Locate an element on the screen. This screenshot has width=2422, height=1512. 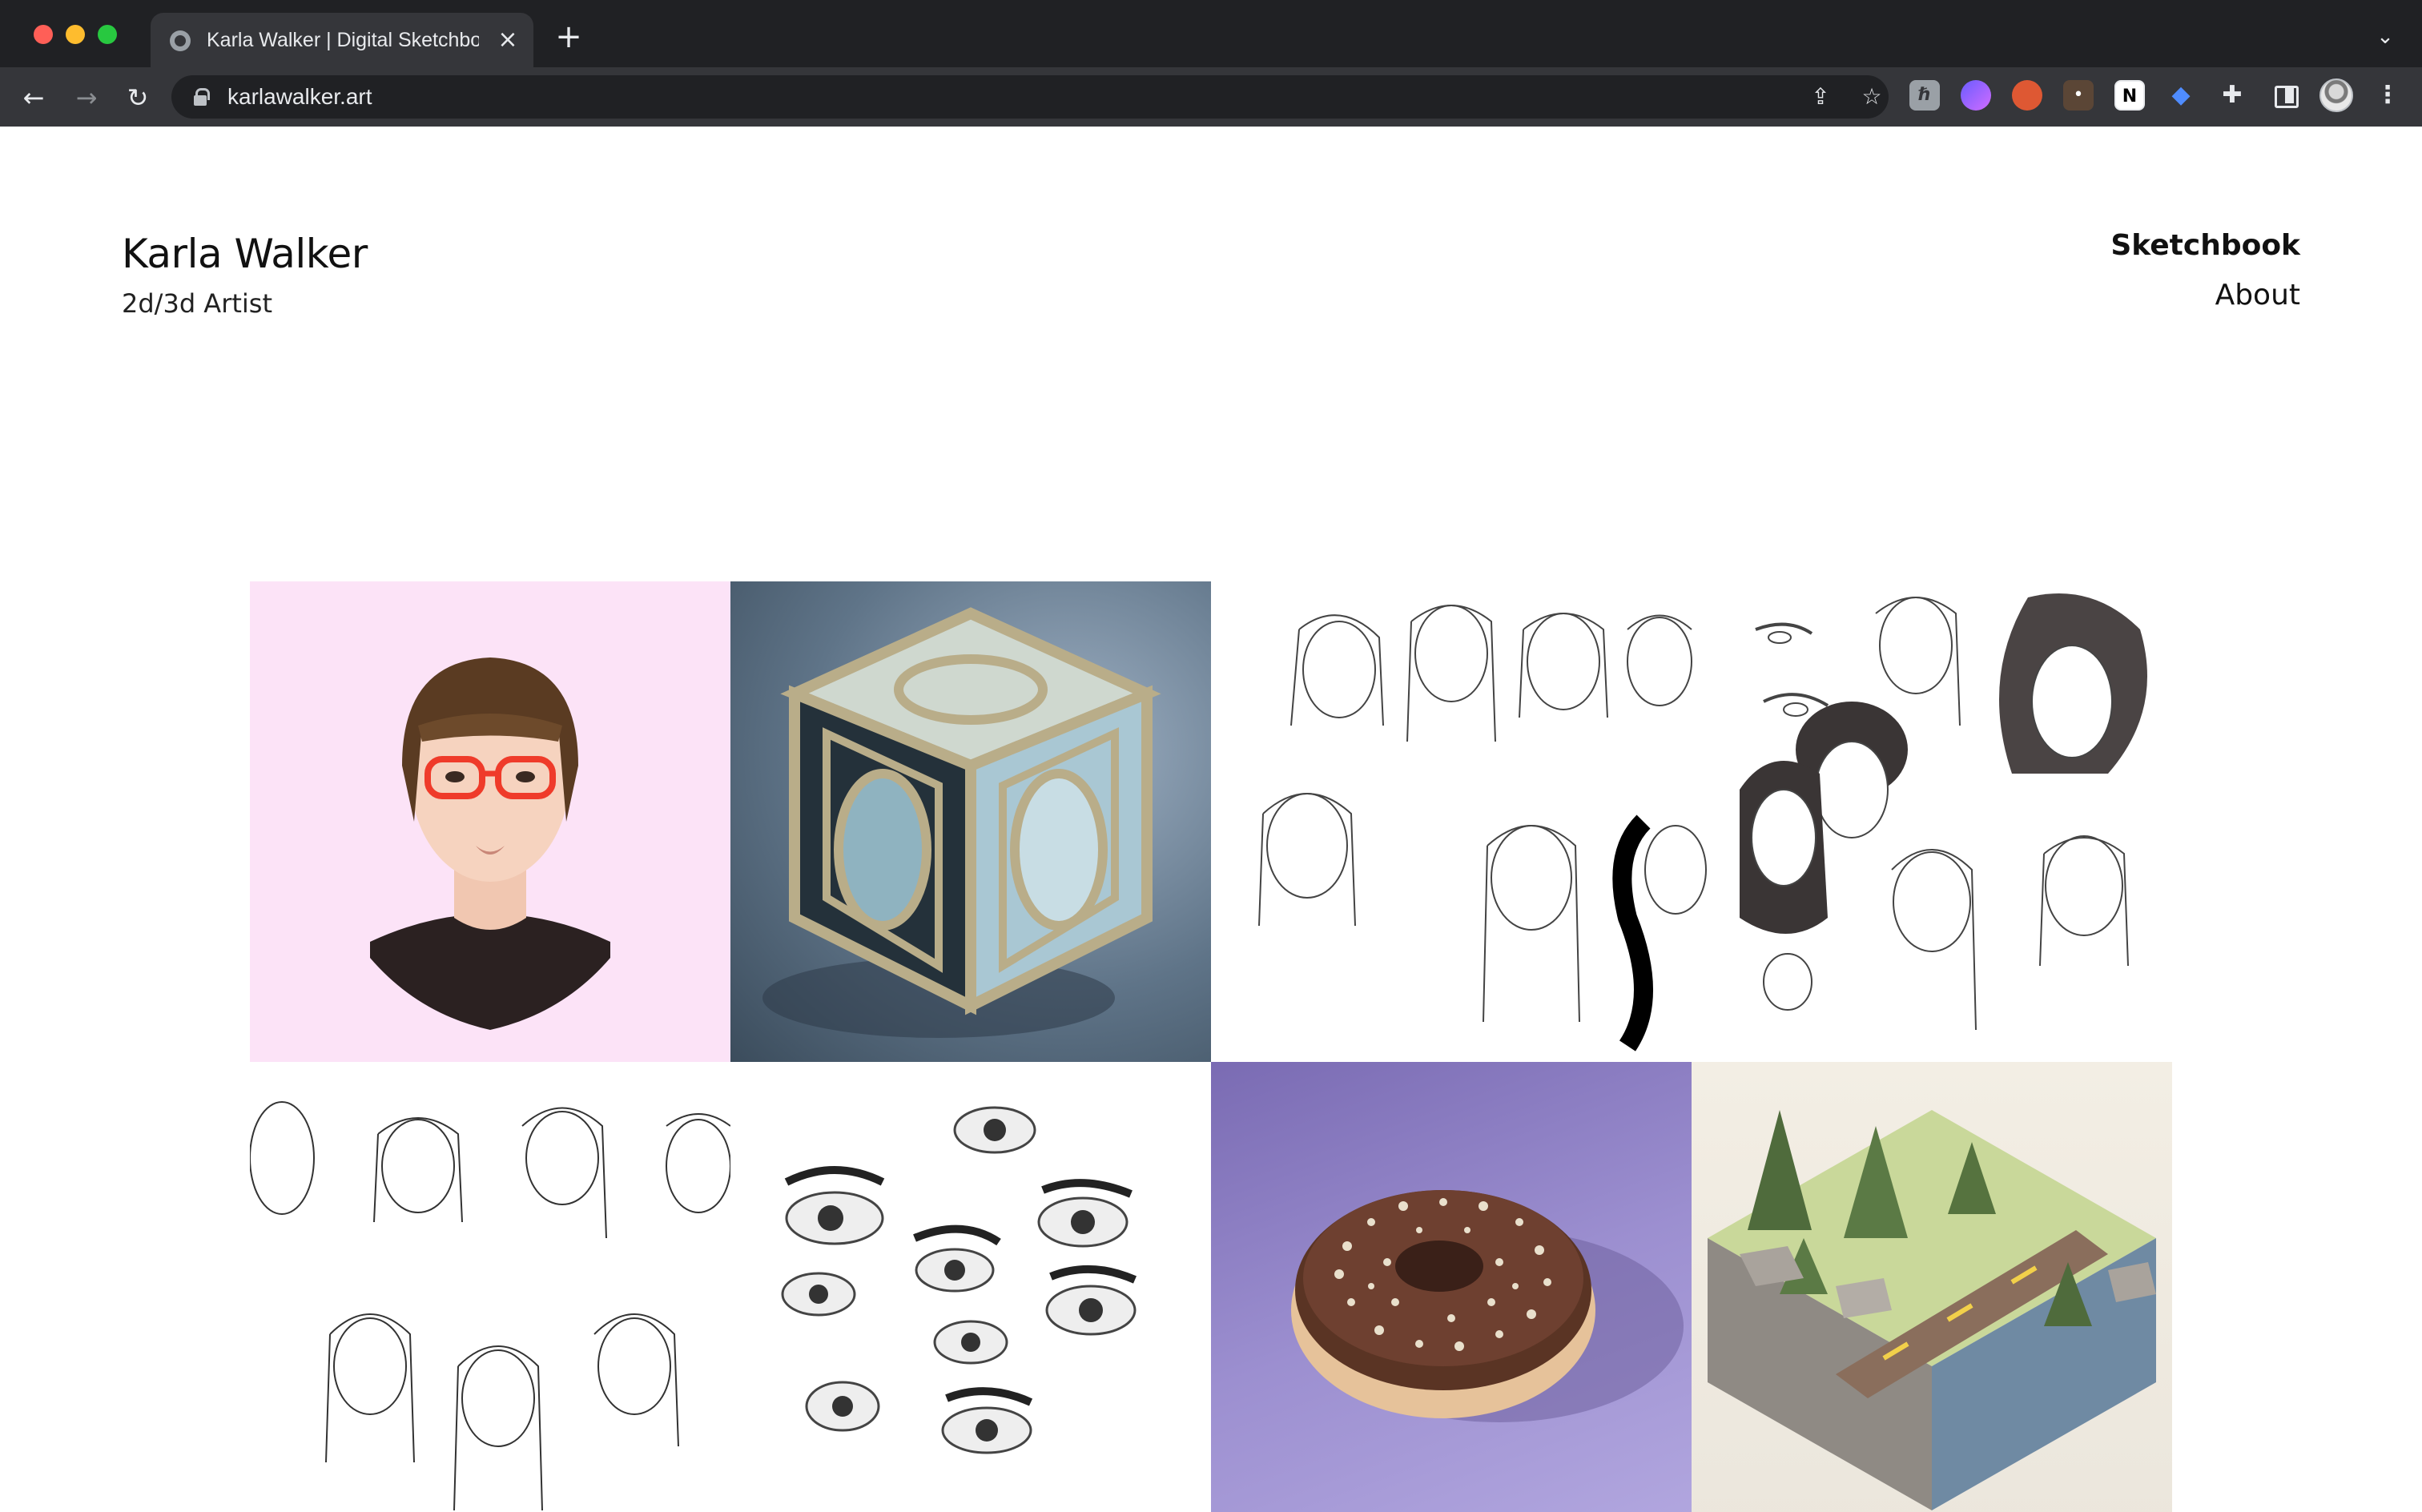
menu-icon: ⋮ is located at coordinates (2387, 95).